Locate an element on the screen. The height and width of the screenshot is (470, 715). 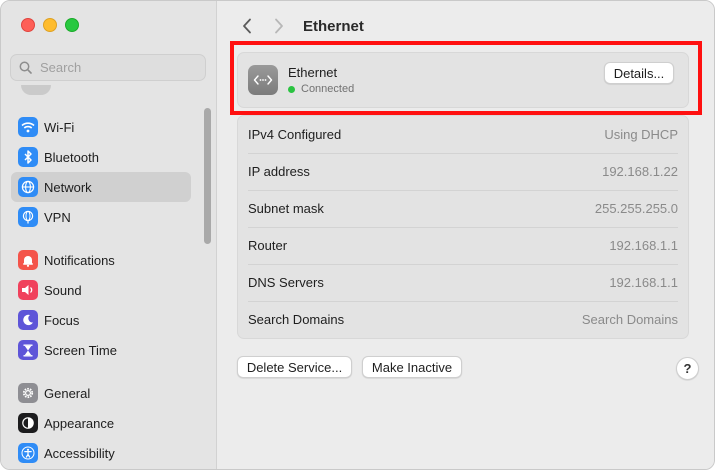
sidebar-item-label: Wi-Fi is located at coordinates (59, 127).